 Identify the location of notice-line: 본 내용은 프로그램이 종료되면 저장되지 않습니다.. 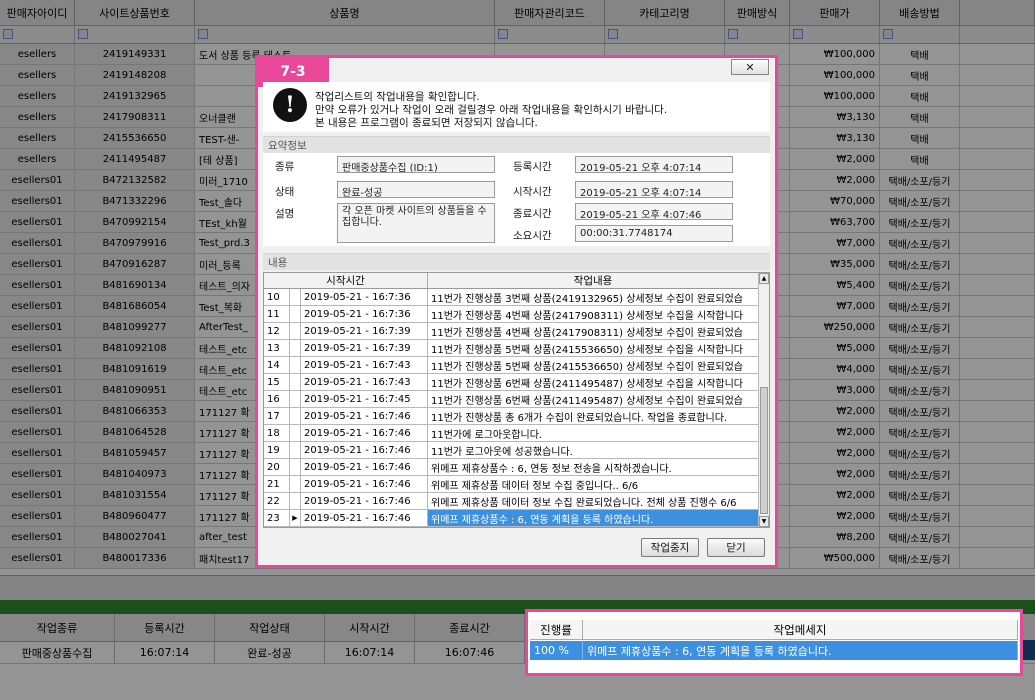
(426, 123).